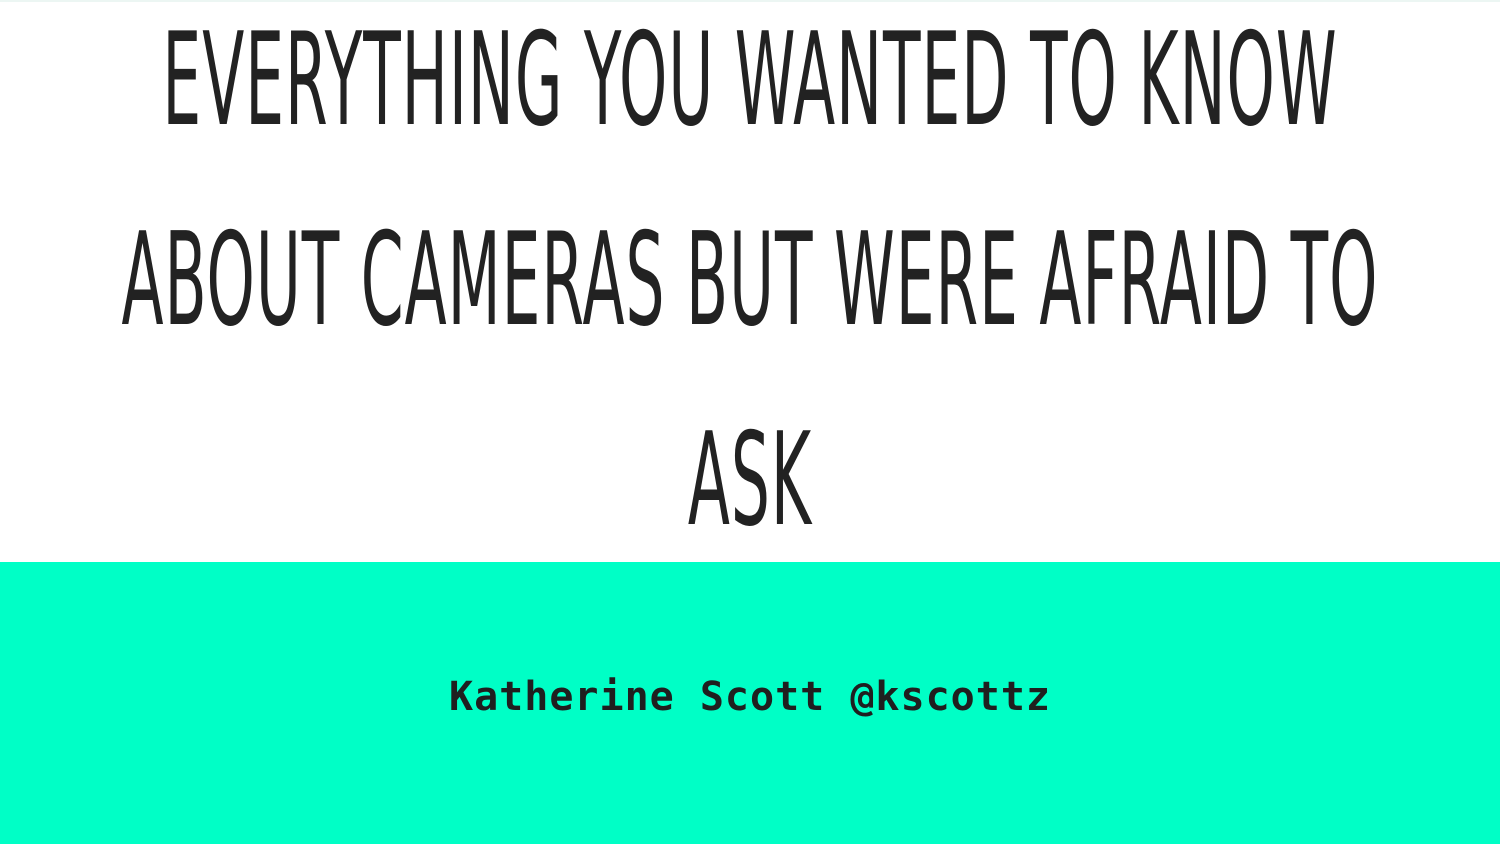  I want to click on slide-subtitle: Katherine Scott @kscottz, so click(750, 697).